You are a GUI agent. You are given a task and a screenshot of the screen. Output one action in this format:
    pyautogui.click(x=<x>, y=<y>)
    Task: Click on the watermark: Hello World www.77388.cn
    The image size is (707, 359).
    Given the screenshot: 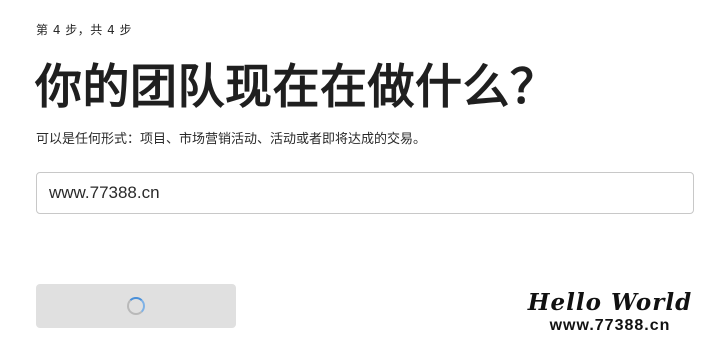 What is the action you would take?
    pyautogui.click(x=610, y=313)
    